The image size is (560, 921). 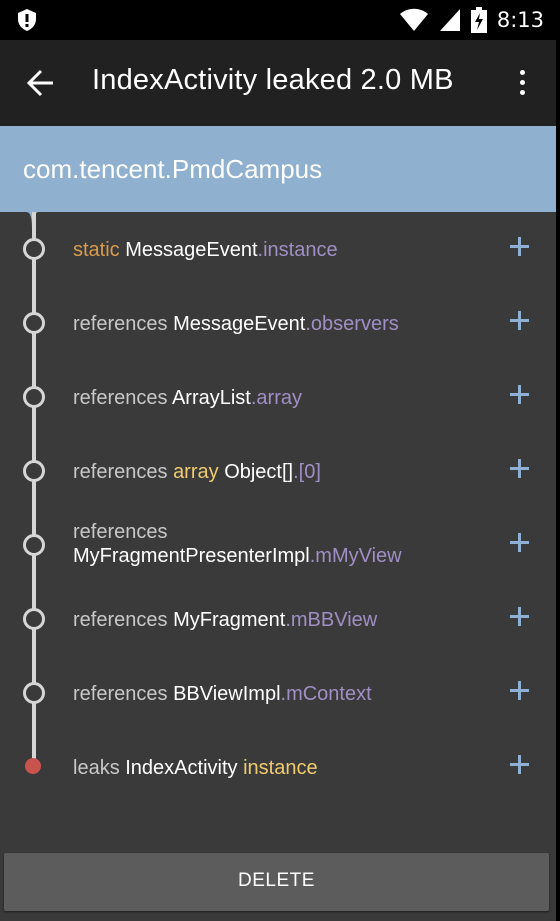 What do you see at coordinates (522, 83) in the screenshot?
I see `more-vert-icon` at bounding box center [522, 83].